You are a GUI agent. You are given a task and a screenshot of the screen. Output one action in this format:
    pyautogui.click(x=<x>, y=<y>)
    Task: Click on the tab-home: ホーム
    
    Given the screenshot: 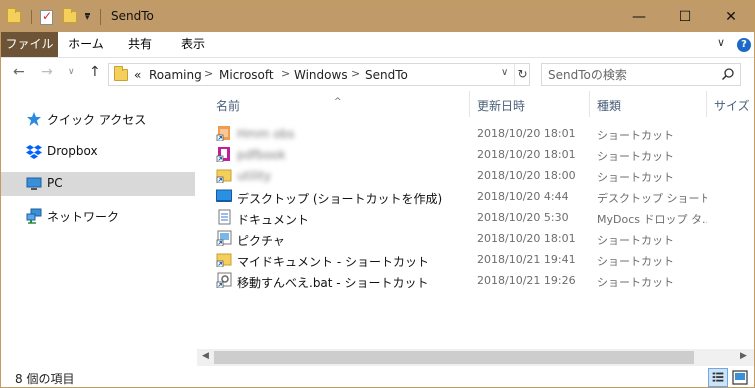 What is the action you would take?
    pyautogui.click(x=86, y=44)
    